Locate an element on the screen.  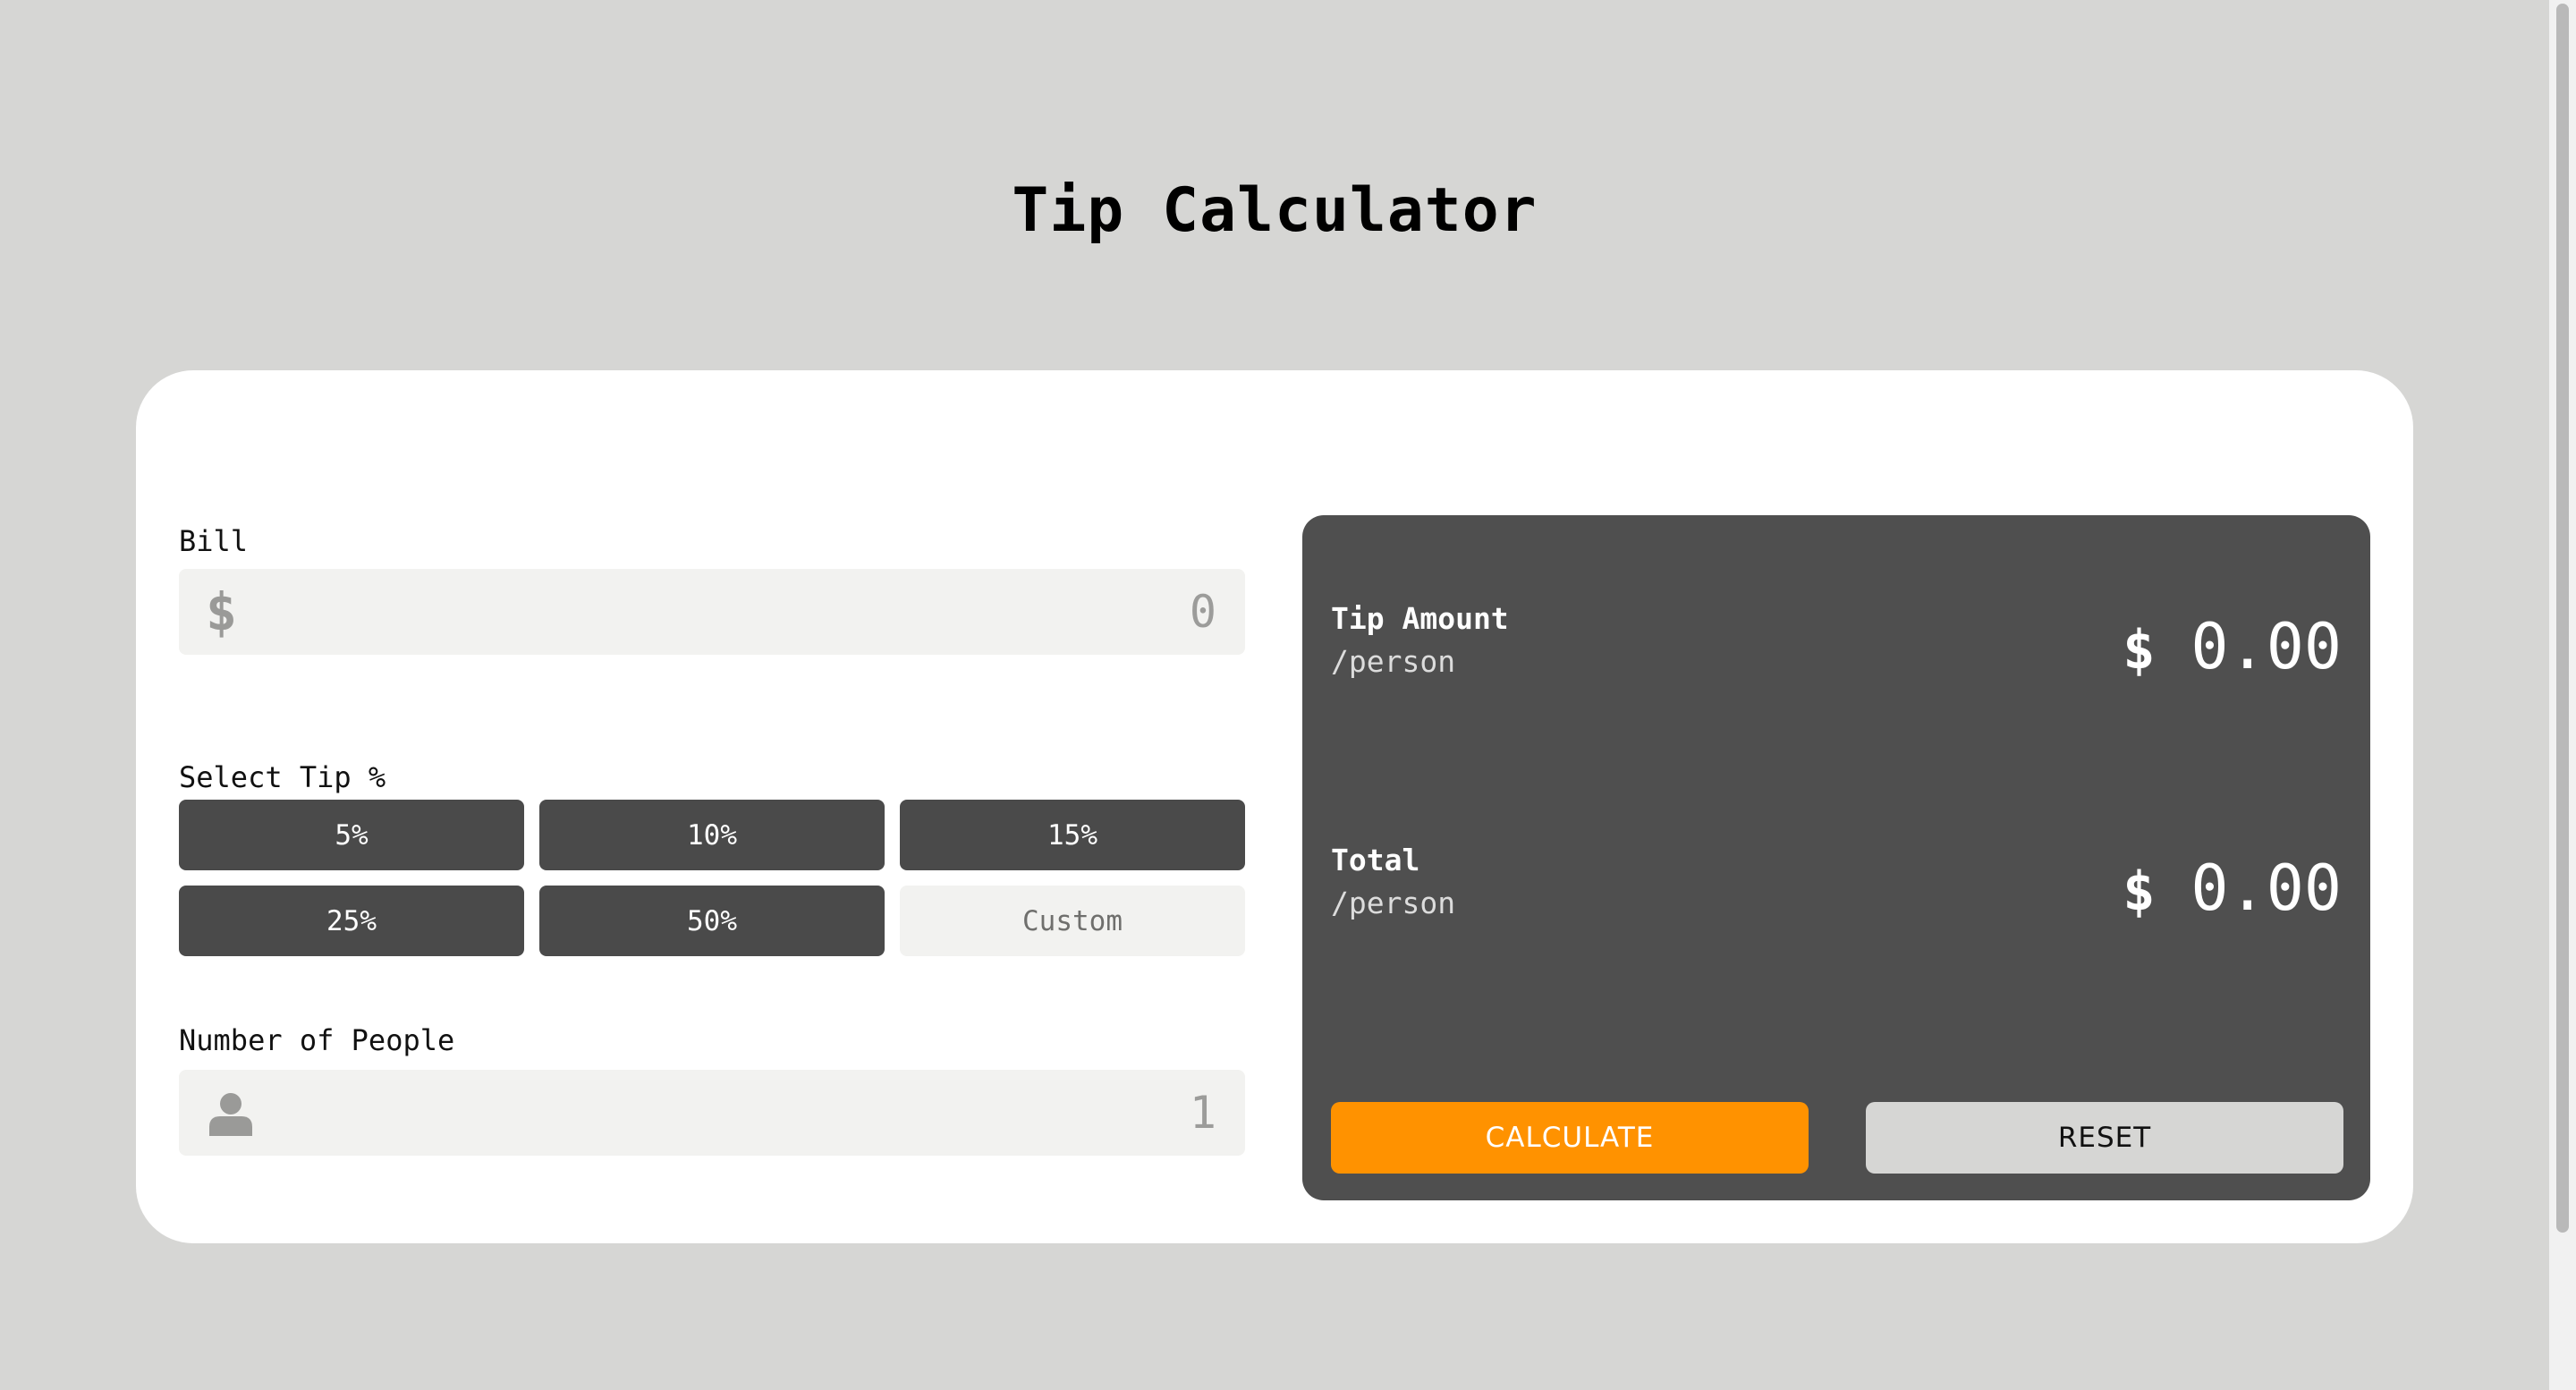
tip-15-button: 15% is located at coordinates (1072, 835).